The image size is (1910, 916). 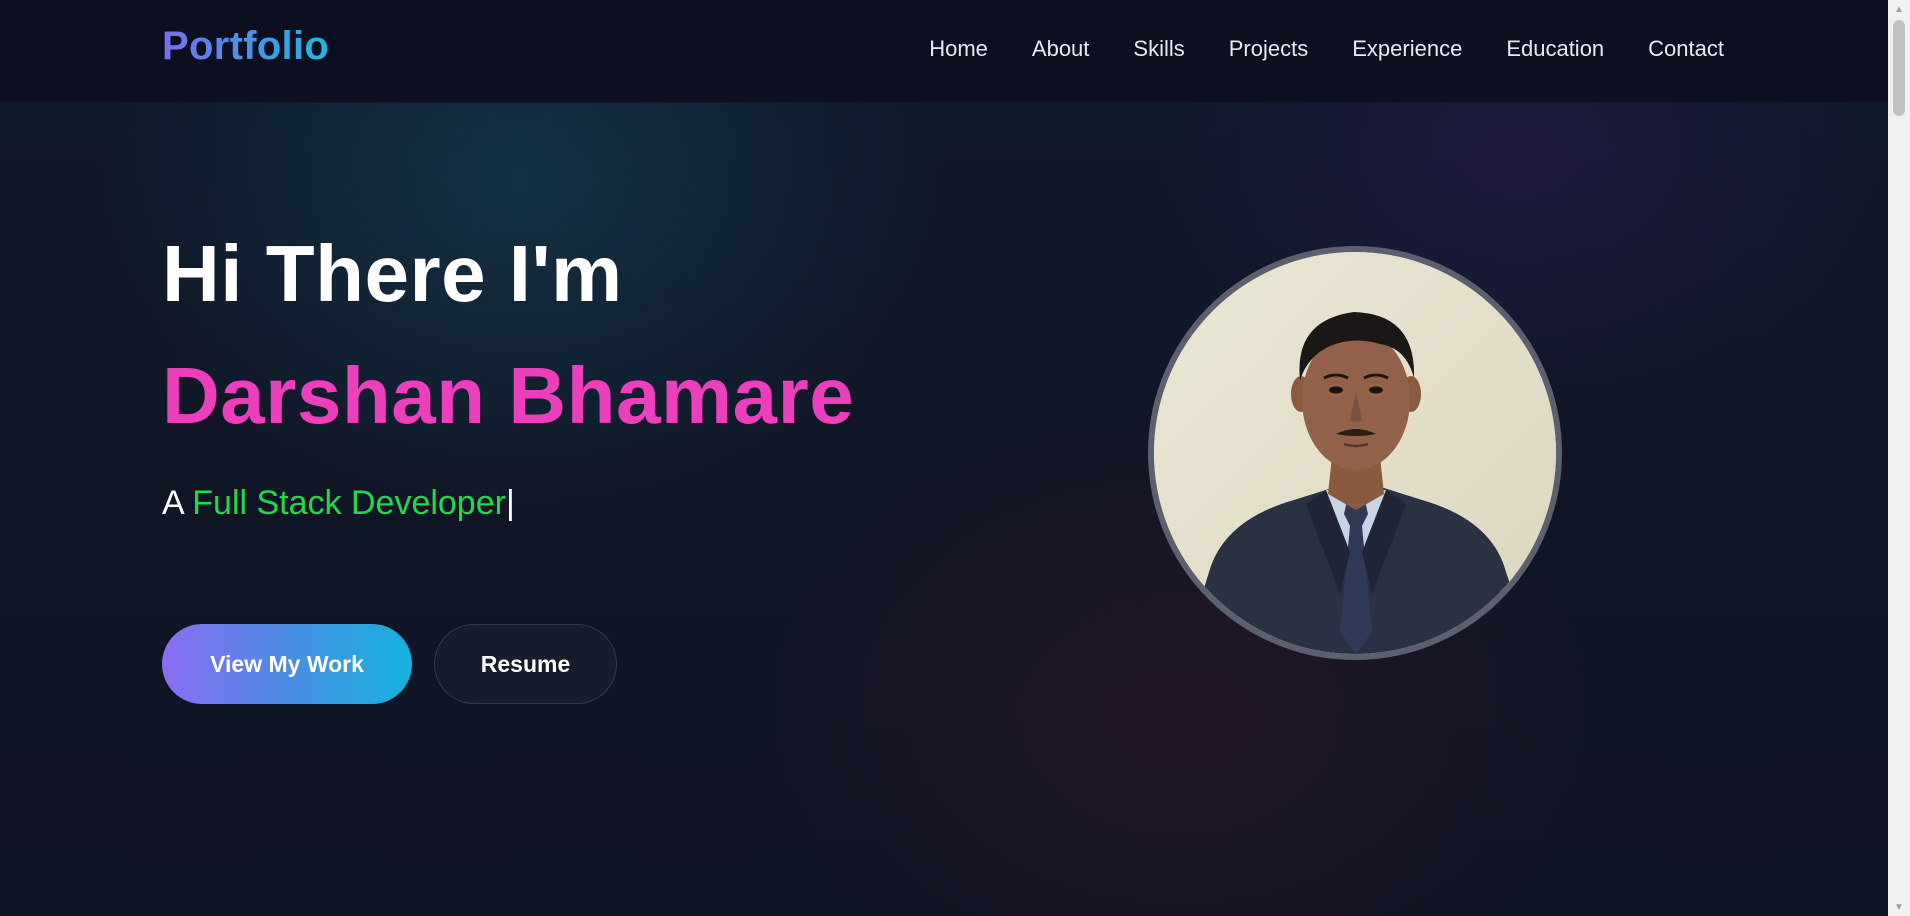 I want to click on person-portrait-icon, so click(x=1355, y=453).